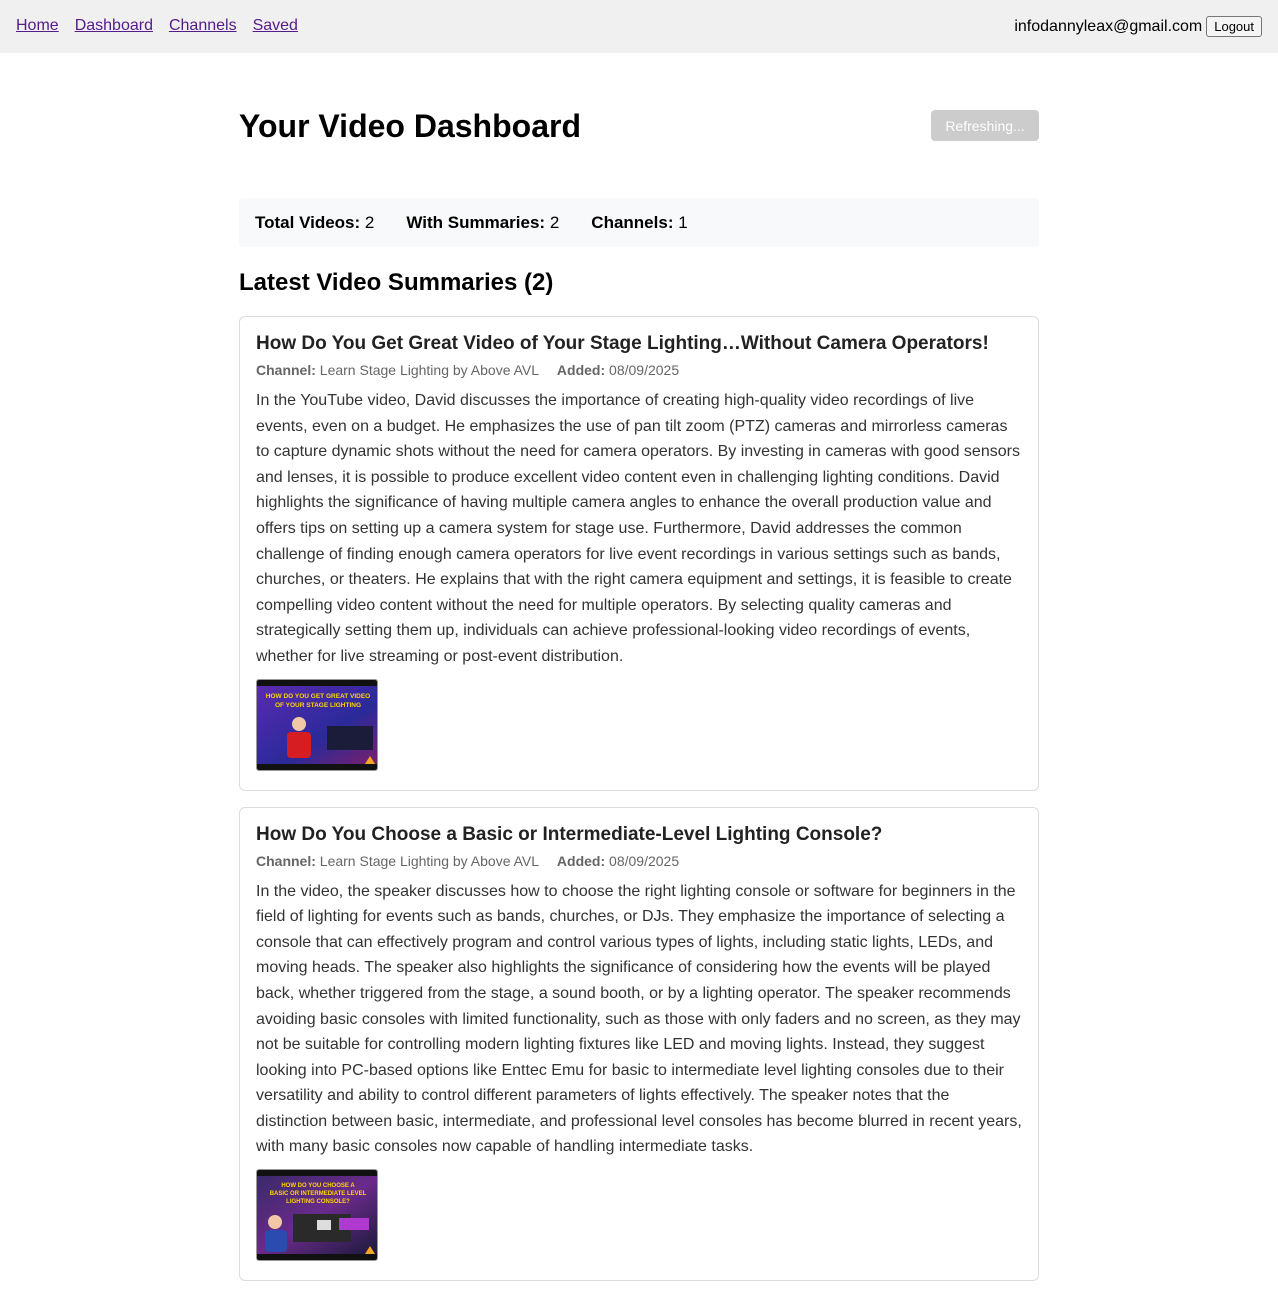 Image resolution: width=1278 pixels, height=1311 pixels. What do you see at coordinates (369, 222) in the screenshot?
I see `stat-total-value: 2` at bounding box center [369, 222].